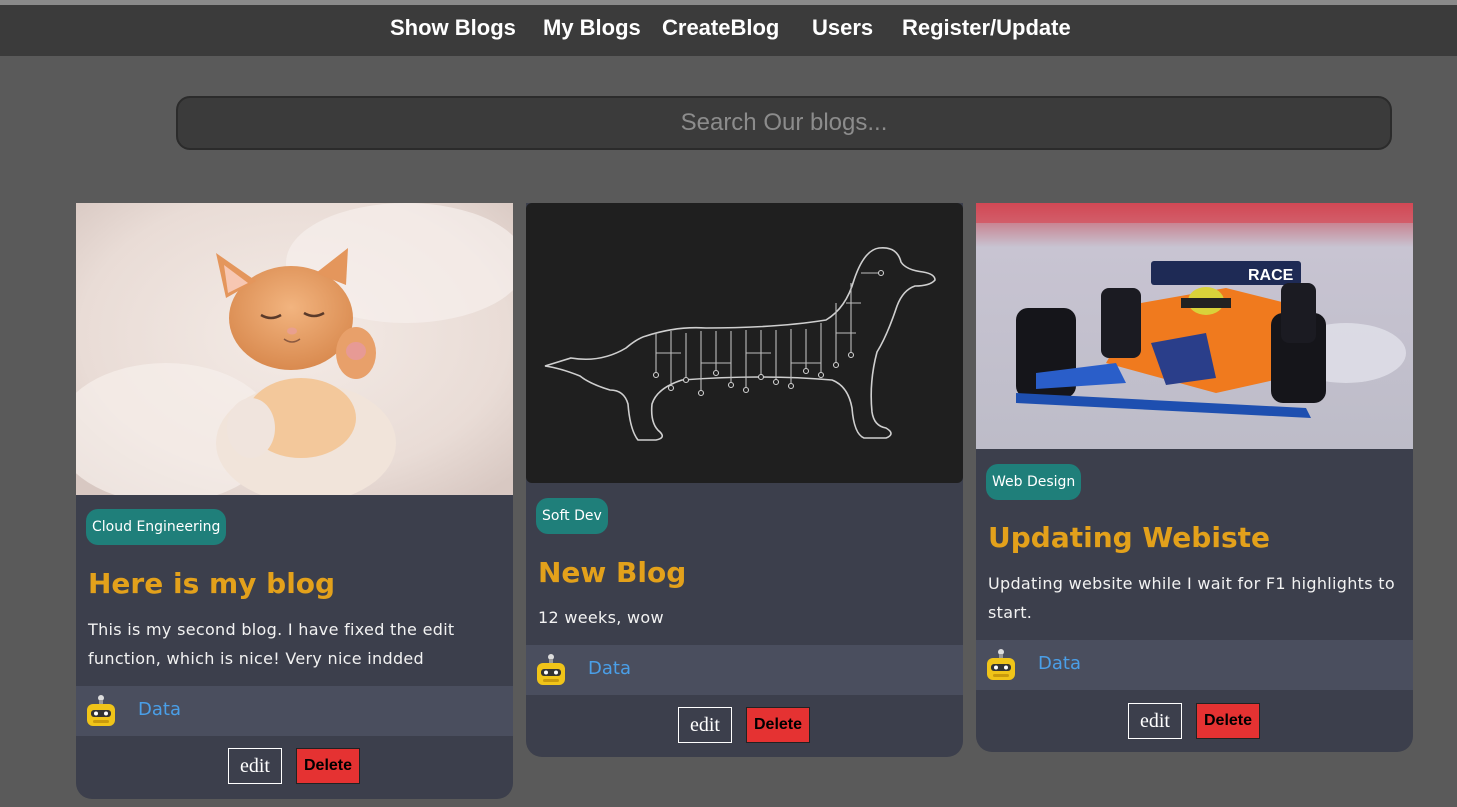 This screenshot has width=1457, height=807. I want to click on category-tag: Cloud Engineering, so click(156, 527).